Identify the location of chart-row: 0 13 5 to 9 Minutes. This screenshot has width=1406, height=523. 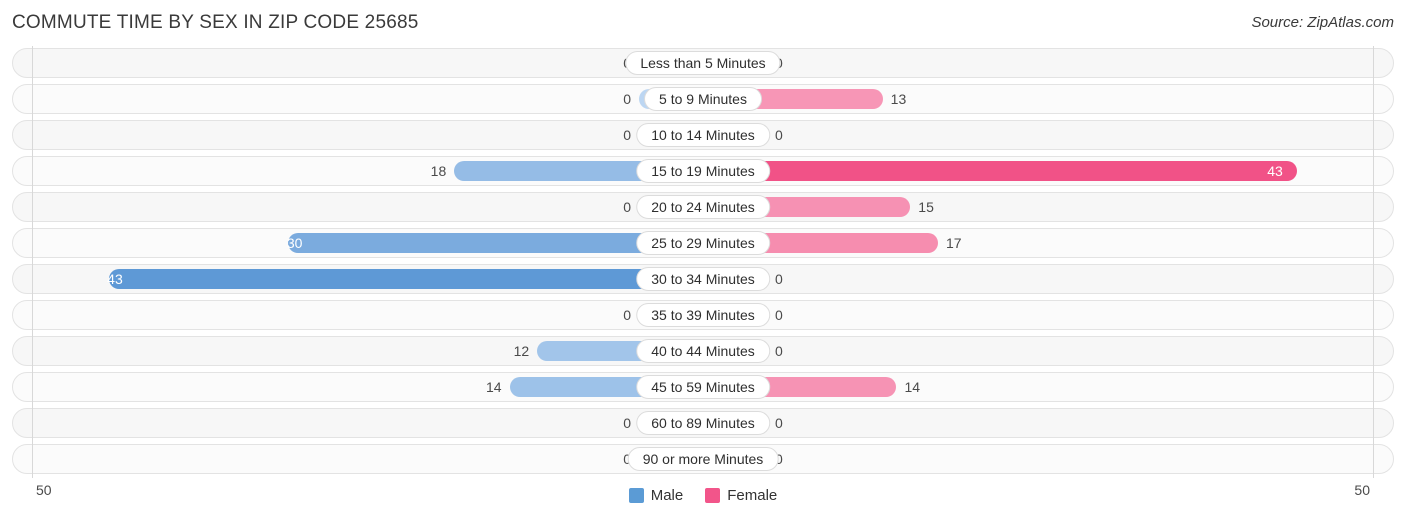
(703, 99).